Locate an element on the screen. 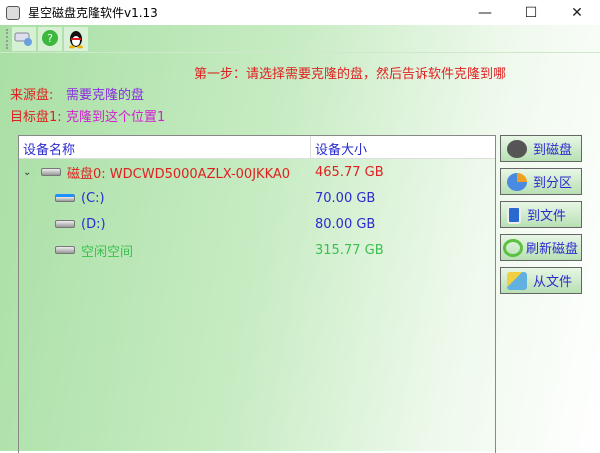 This screenshot has height=453, width=600. app-icon is located at coordinates (13, 12).